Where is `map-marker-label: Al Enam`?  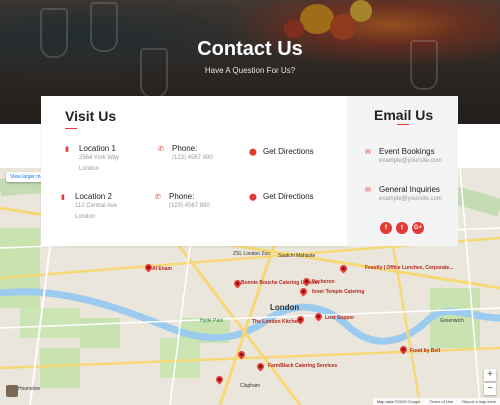
map-marker-label: Al Enam is located at coordinates (162, 269).